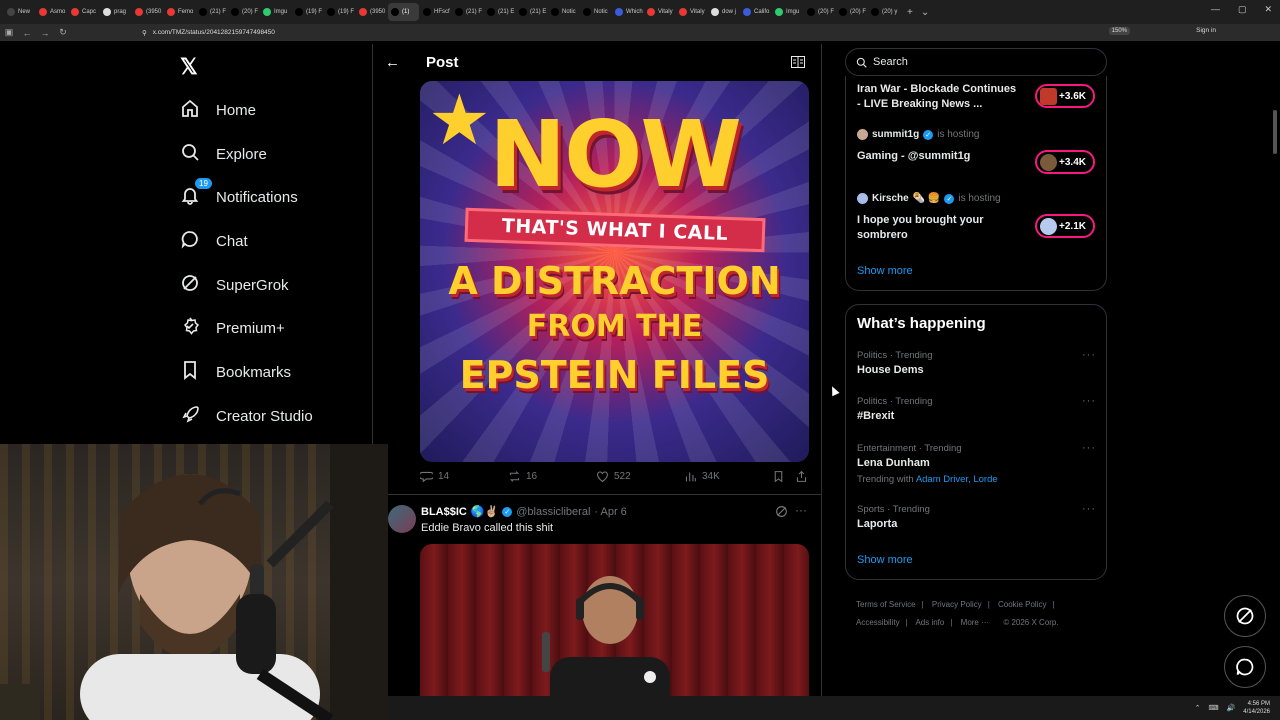 Image resolution: width=1280 pixels, height=720 pixels. What do you see at coordinates (1231, 708) in the screenshot?
I see `volume-icon: 🔊` at bounding box center [1231, 708].